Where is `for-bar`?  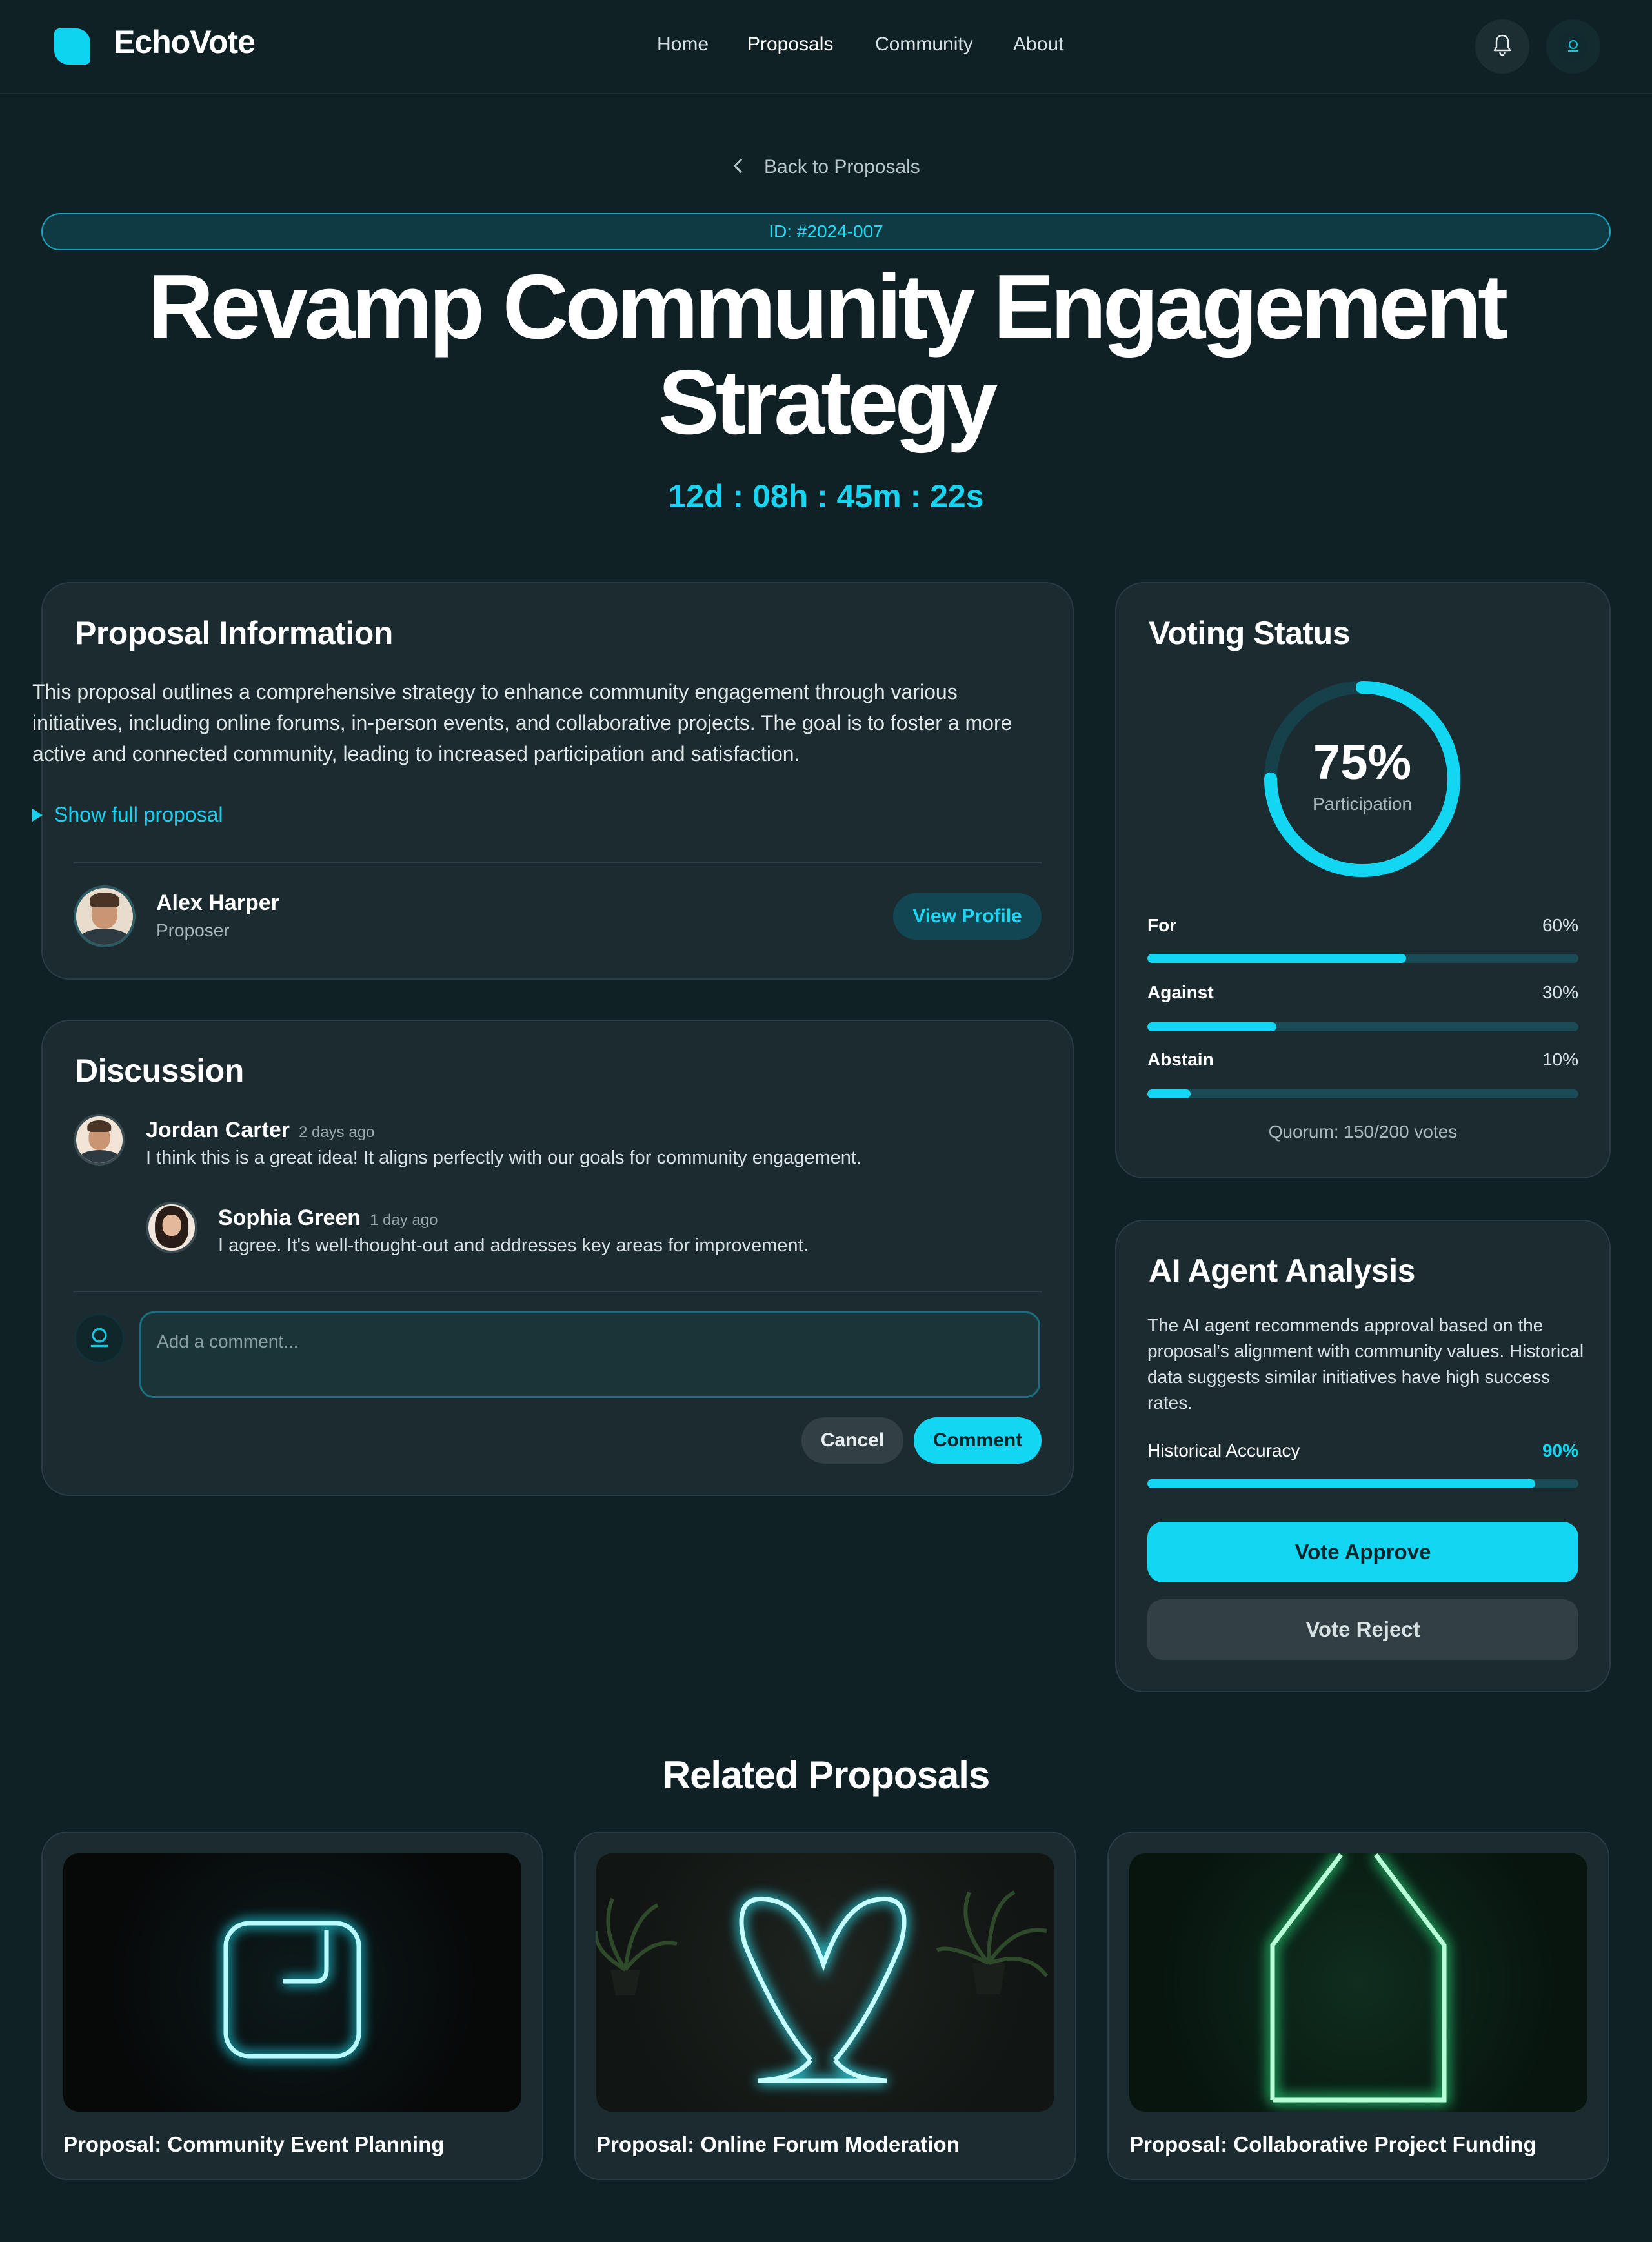 for-bar is located at coordinates (1362, 958).